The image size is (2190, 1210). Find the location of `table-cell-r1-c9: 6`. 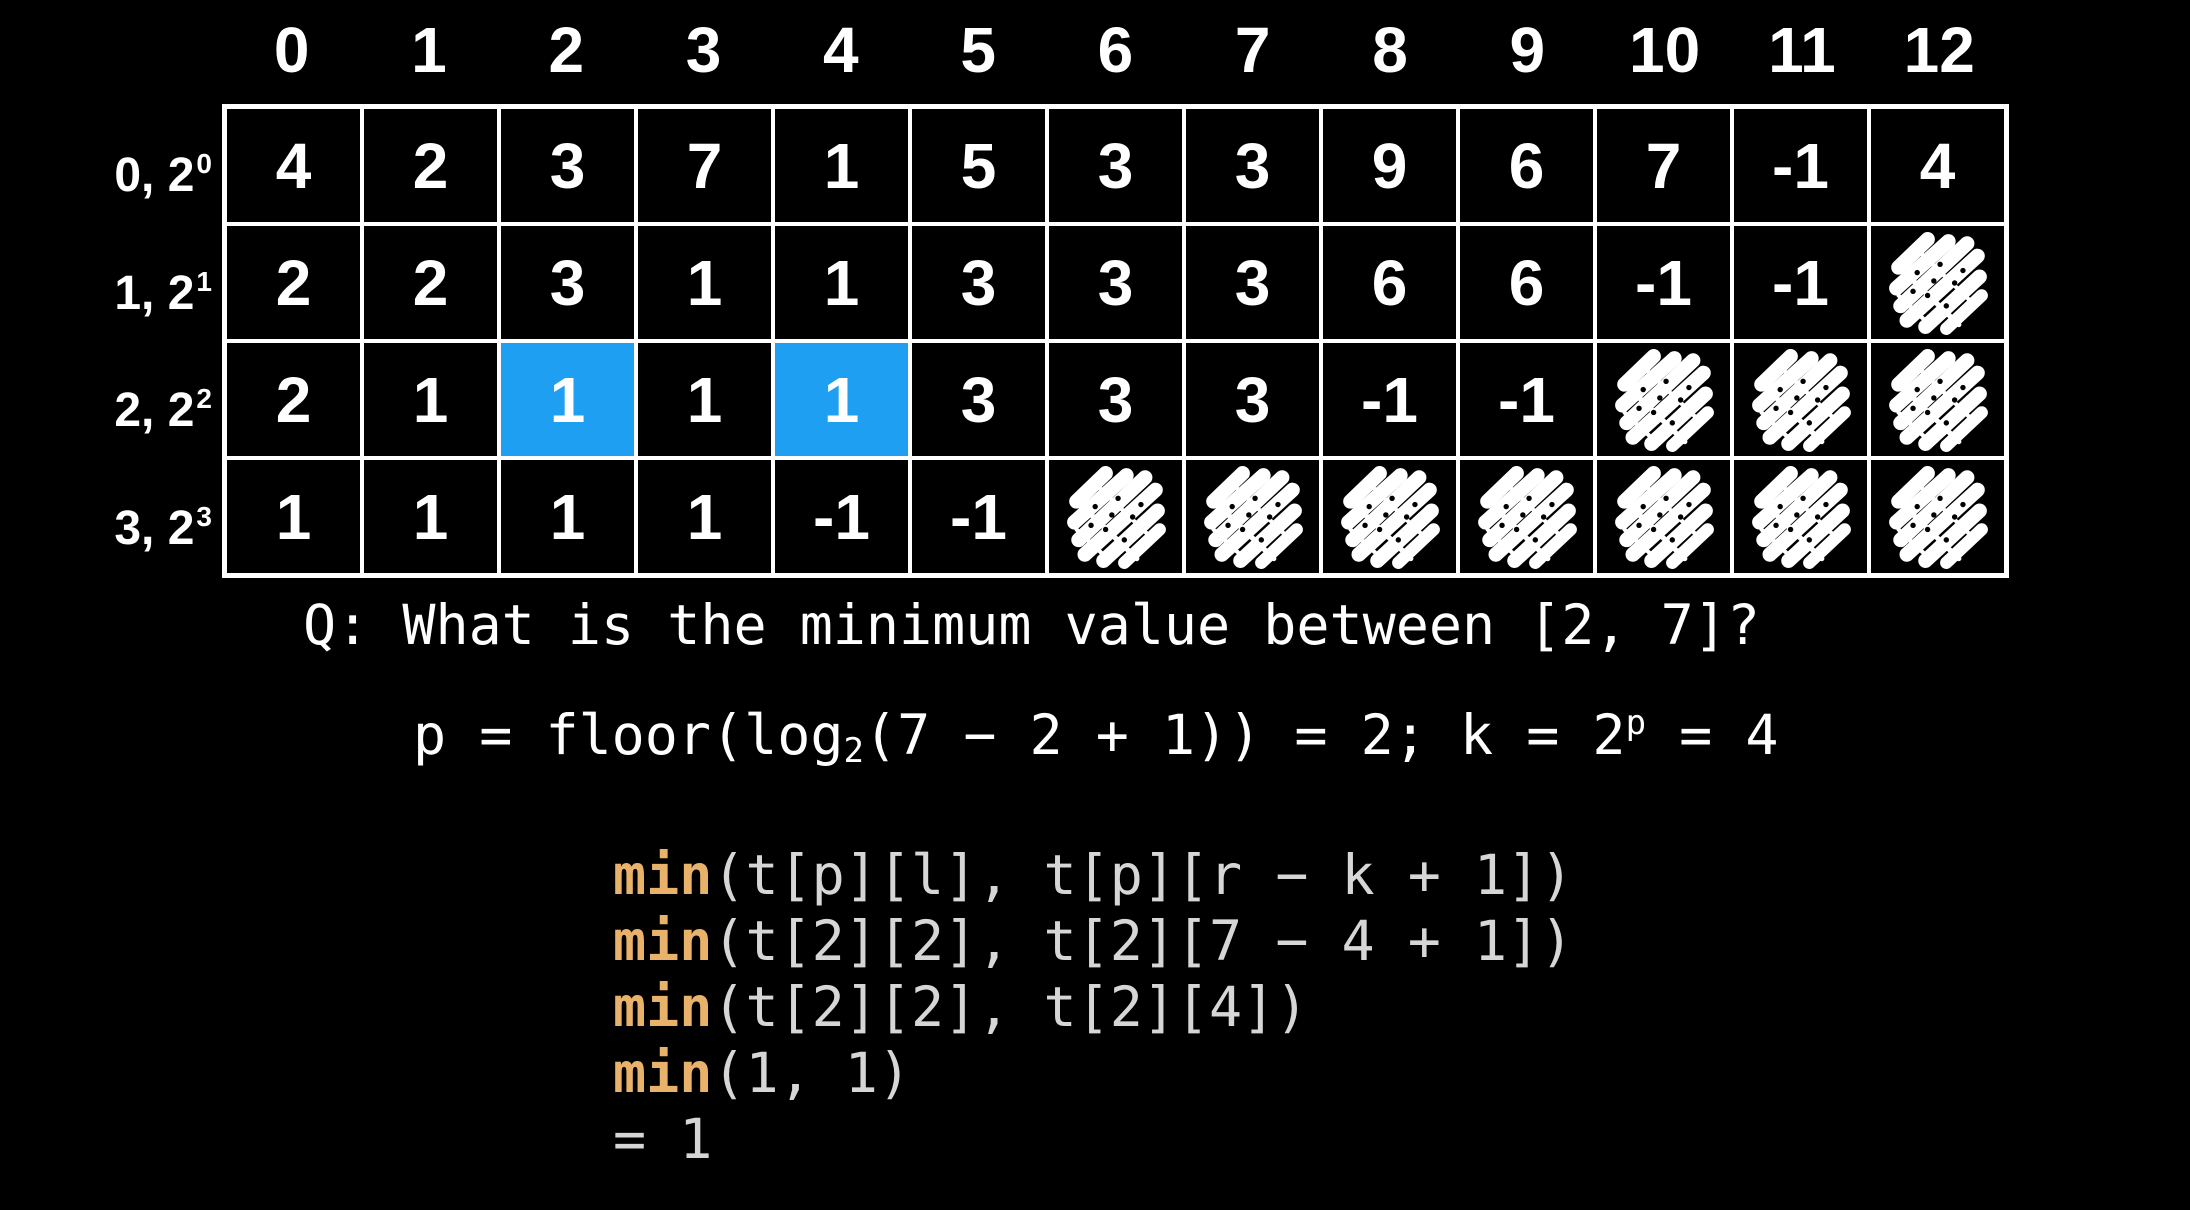

table-cell-r1-c9: 6 is located at coordinates (1526, 282).